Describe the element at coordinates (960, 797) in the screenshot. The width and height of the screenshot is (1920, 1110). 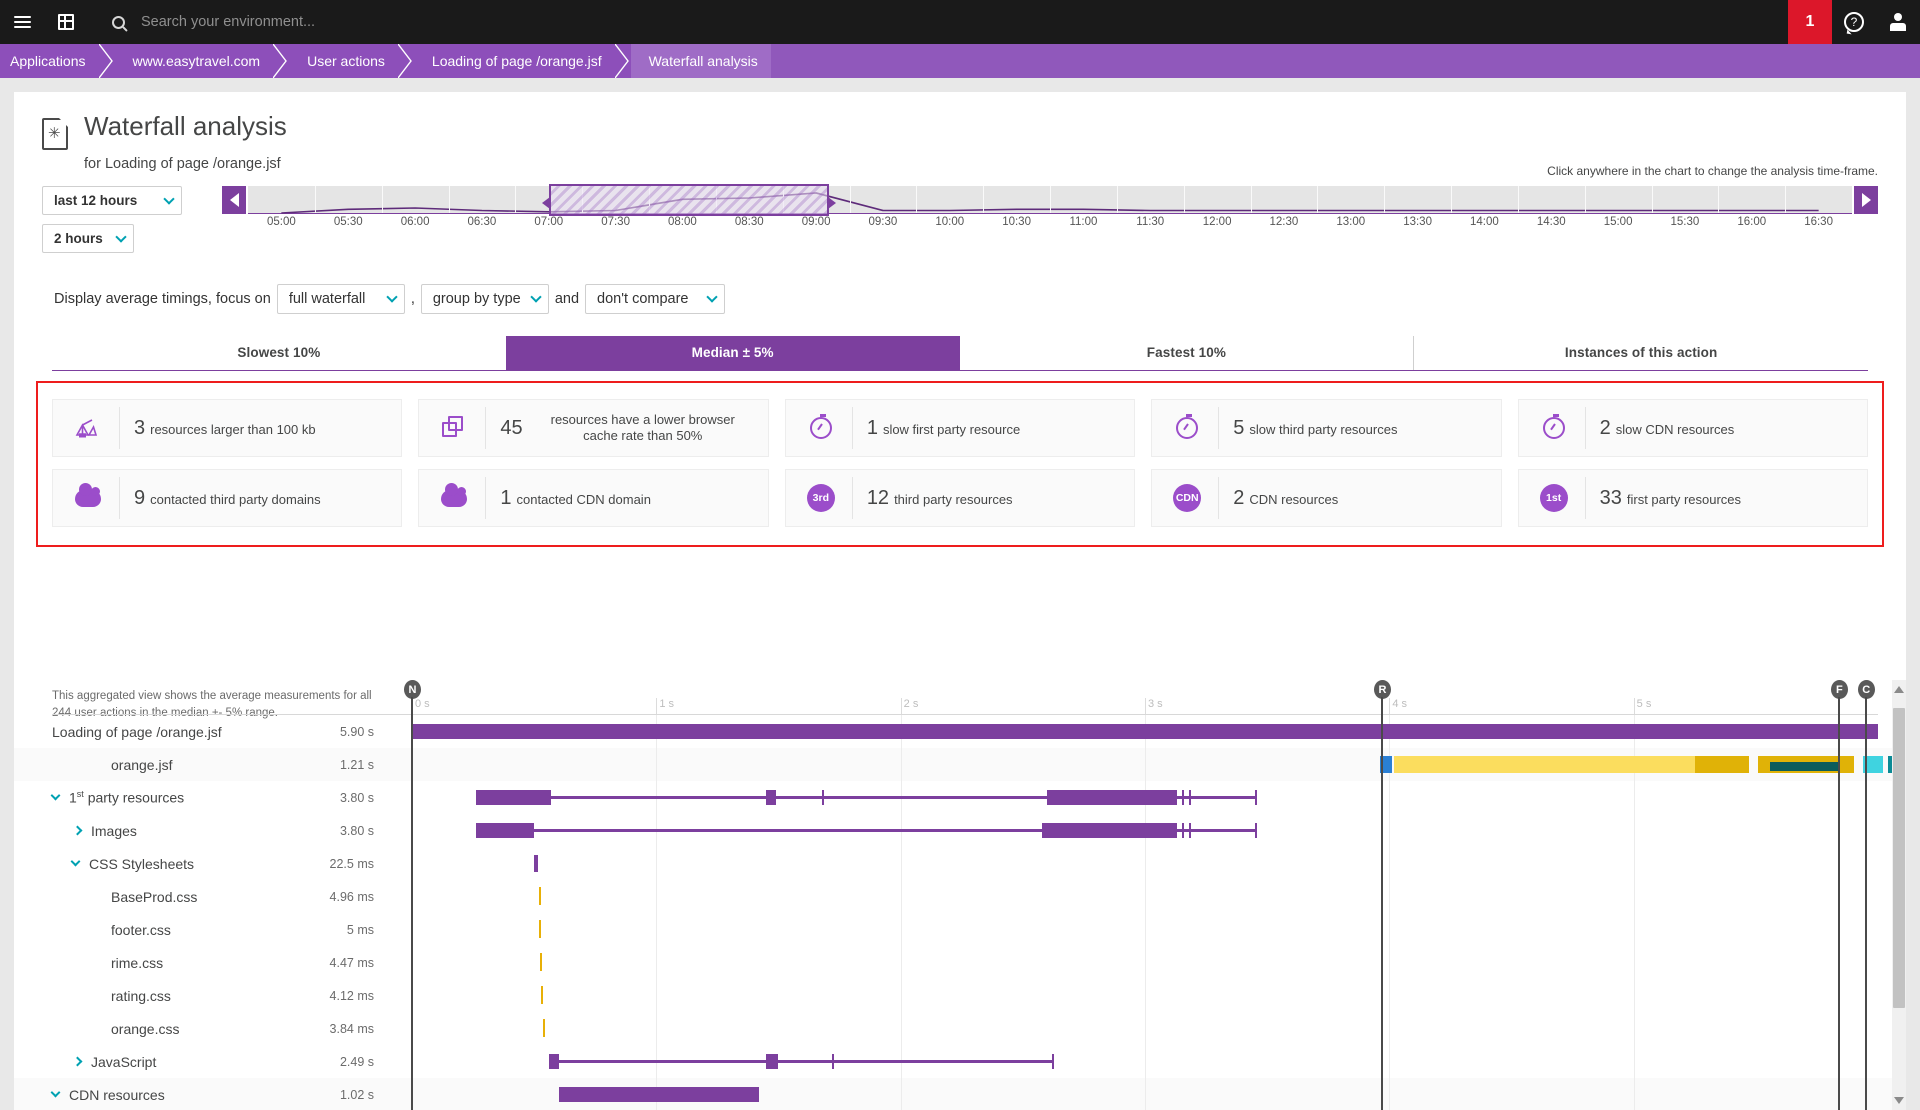
I see `waterfall-row: 1st party resources 3.80 s` at that location.